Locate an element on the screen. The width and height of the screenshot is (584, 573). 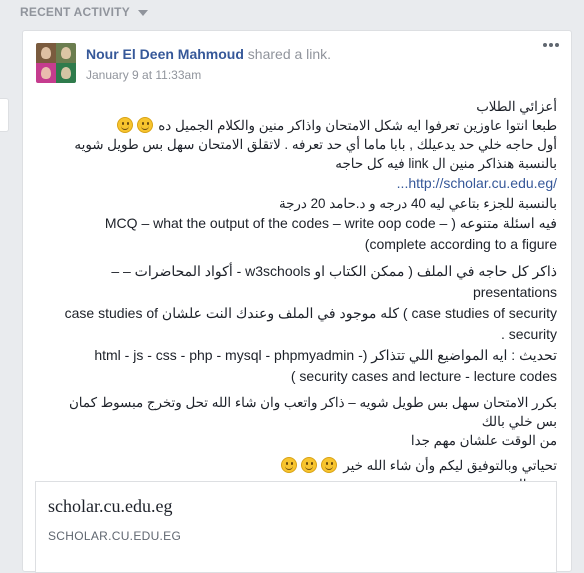
section-title: RECENT ACTIVITY is located at coordinates (75, 12).